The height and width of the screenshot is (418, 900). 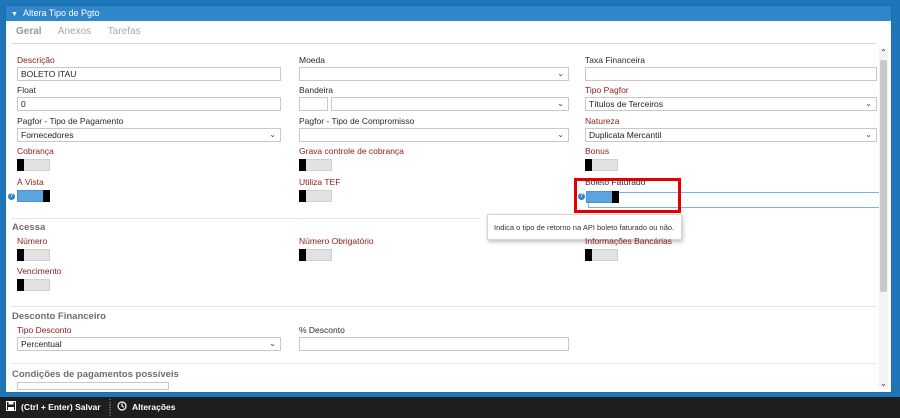 I want to click on collapse-chevron-icon: ▼, so click(x=14, y=14).